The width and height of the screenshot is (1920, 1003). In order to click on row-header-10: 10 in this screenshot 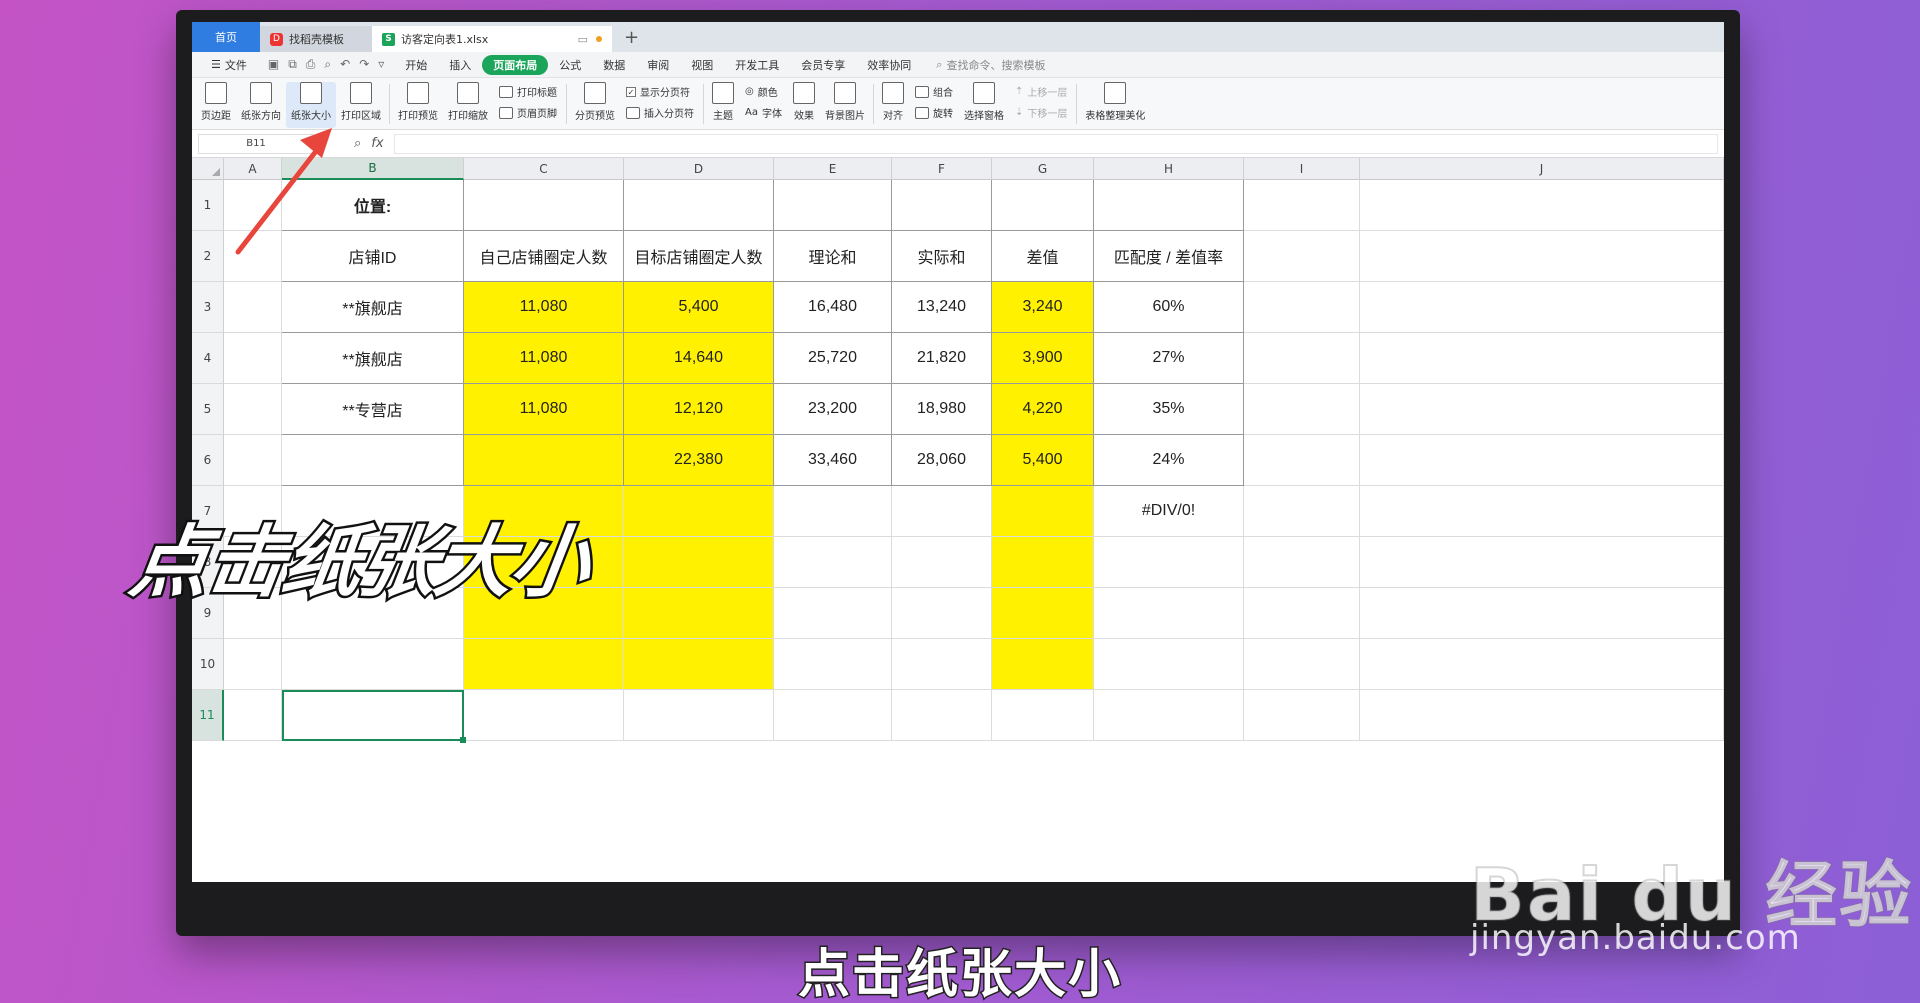, I will do `click(208, 664)`.